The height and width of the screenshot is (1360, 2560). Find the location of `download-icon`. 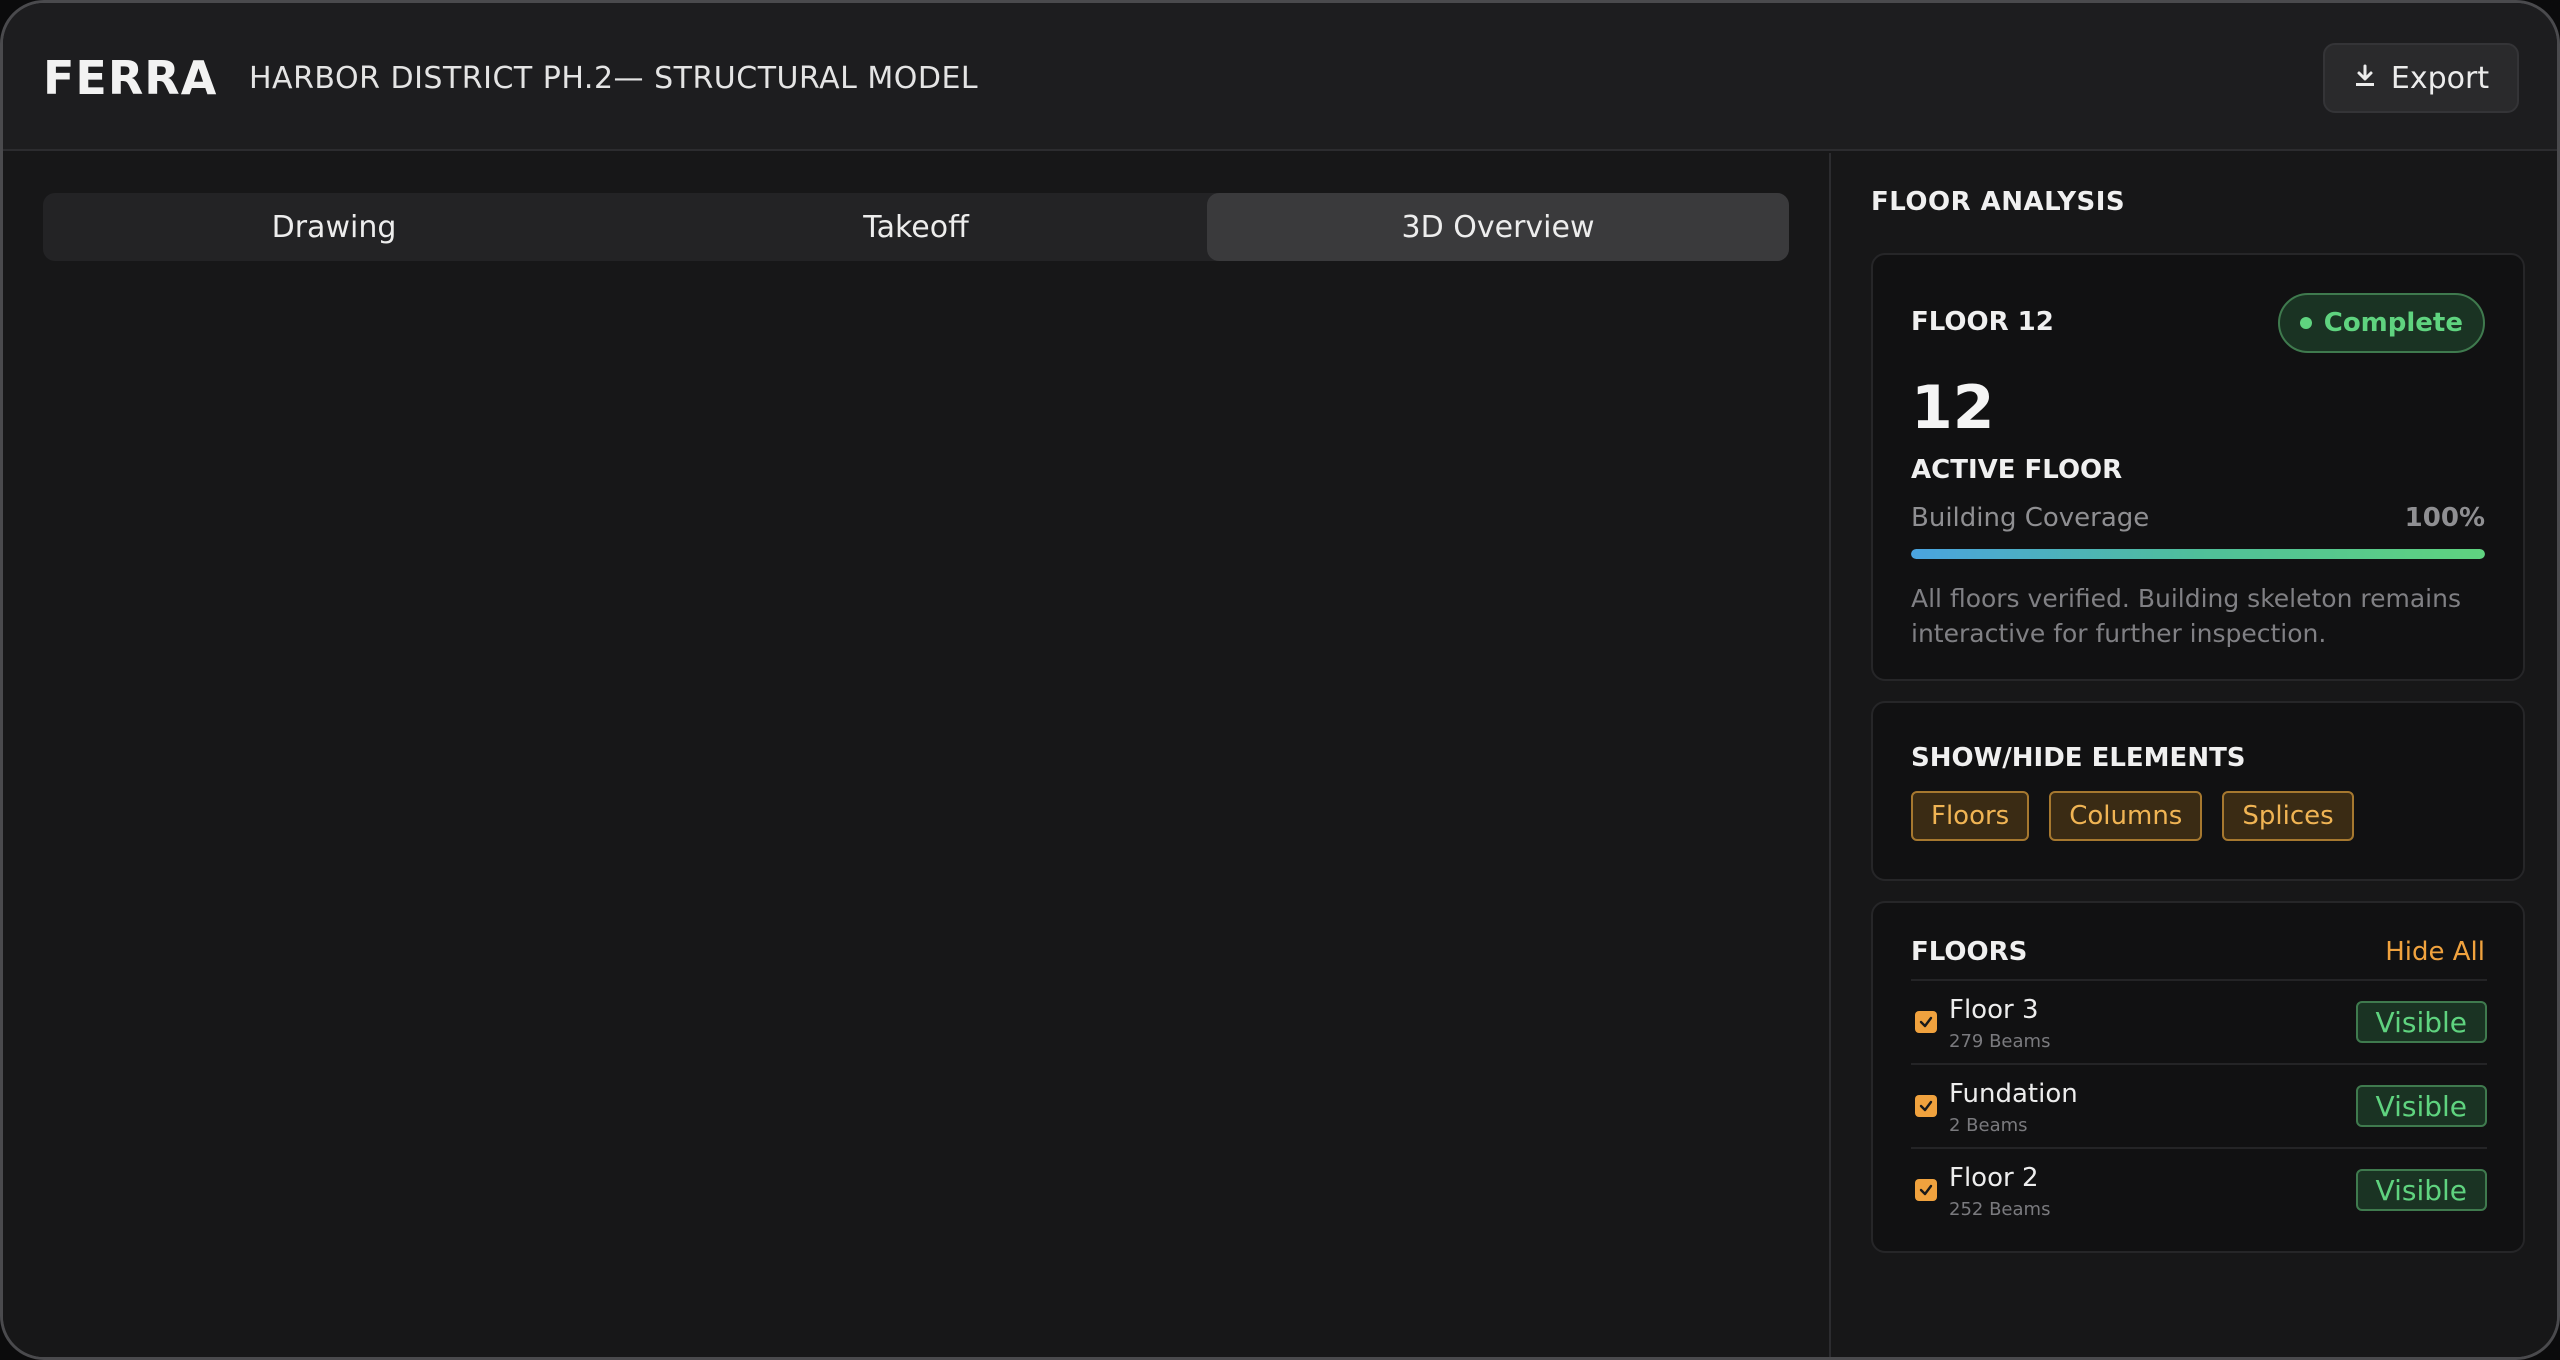

download-icon is located at coordinates (2365, 78).